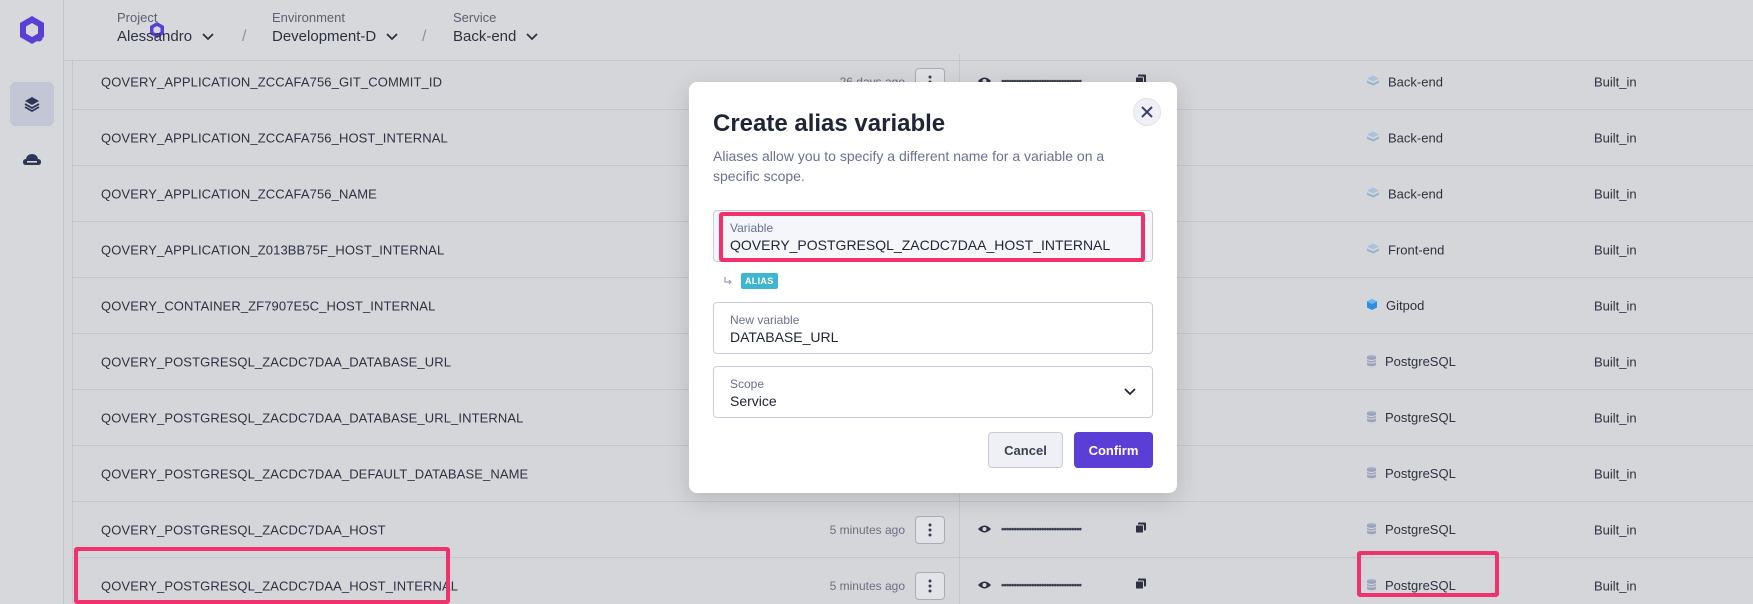  Describe the element at coordinates (784, 337) in the screenshot. I see `new-variable-field-value: DATABASE_URL` at that location.